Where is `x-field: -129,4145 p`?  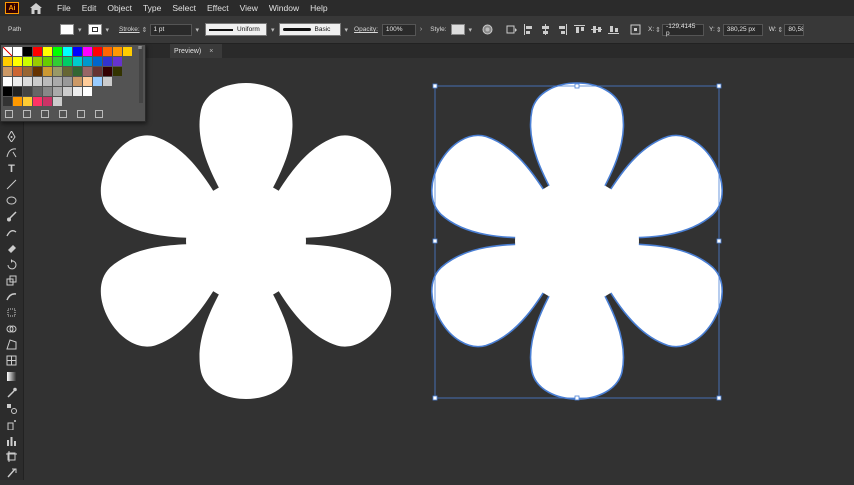 x-field: -129,4145 p is located at coordinates (683, 30).